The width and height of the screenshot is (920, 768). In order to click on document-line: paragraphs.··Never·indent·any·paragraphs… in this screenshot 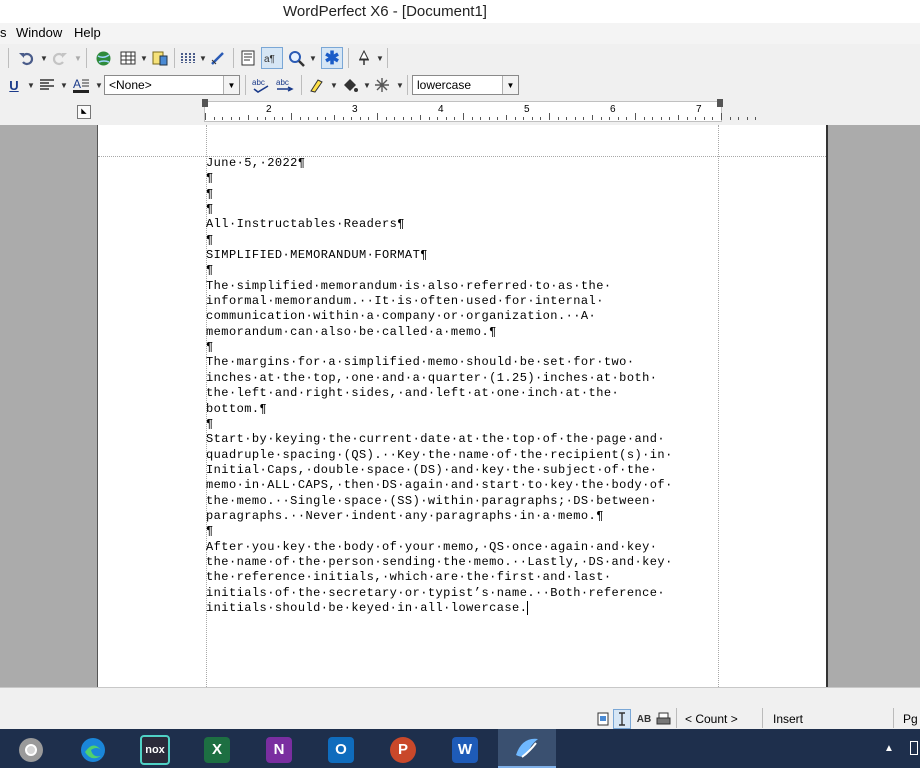, I will do `click(466, 516)`.